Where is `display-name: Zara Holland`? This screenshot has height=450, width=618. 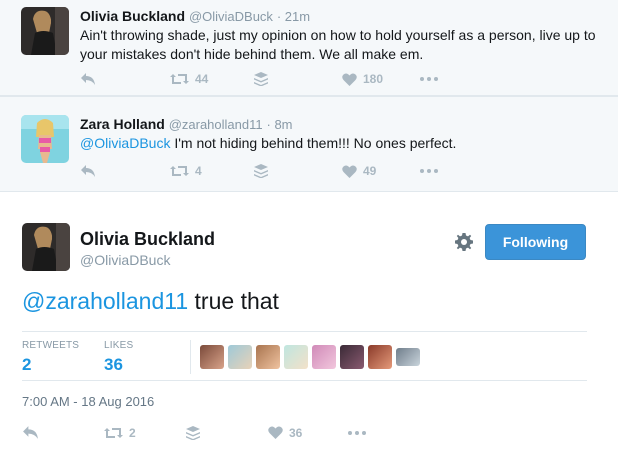 display-name: Zara Holland is located at coordinates (122, 124).